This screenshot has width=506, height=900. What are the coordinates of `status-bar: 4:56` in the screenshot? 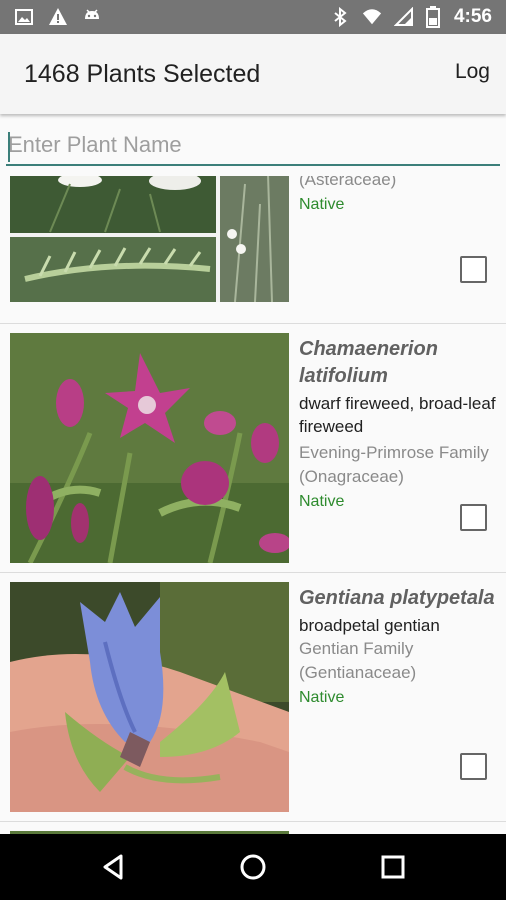 It's located at (253, 17).